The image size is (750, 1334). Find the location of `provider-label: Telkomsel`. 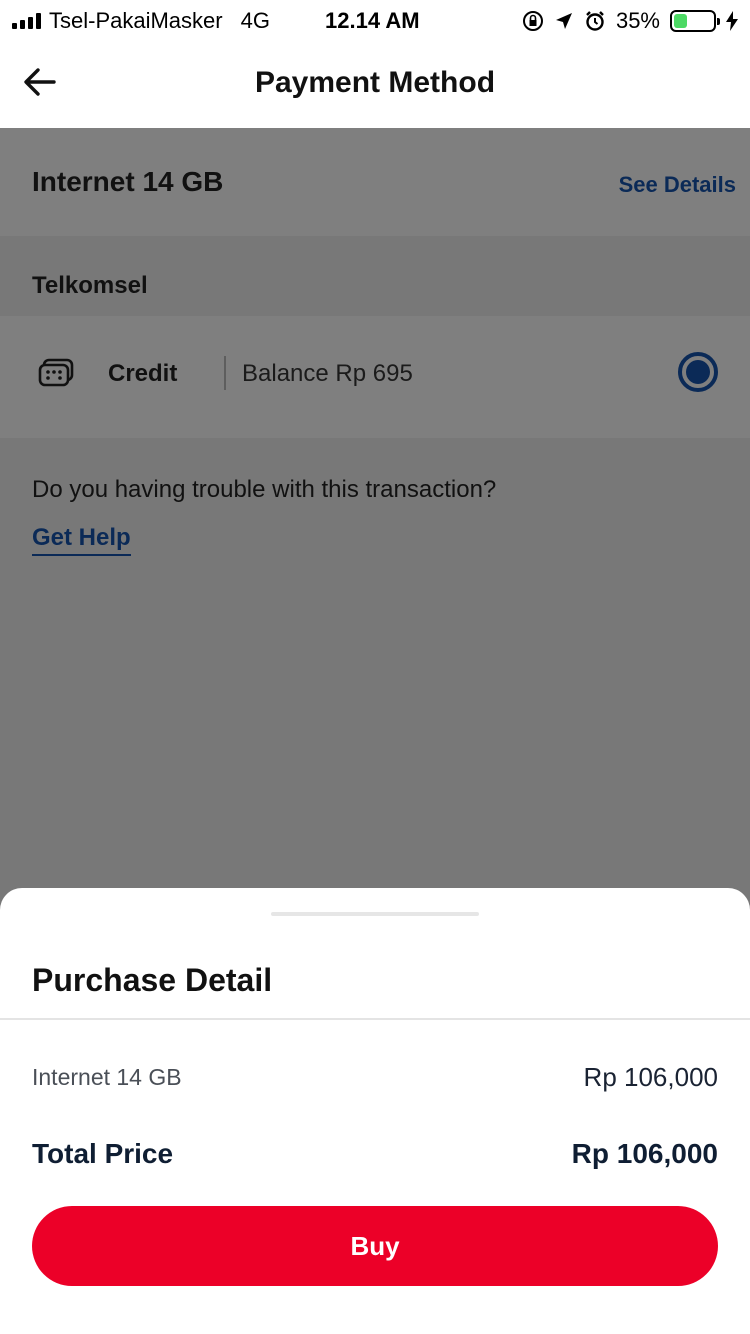

provider-label: Telkomsel is located at coordinates (90, 285).